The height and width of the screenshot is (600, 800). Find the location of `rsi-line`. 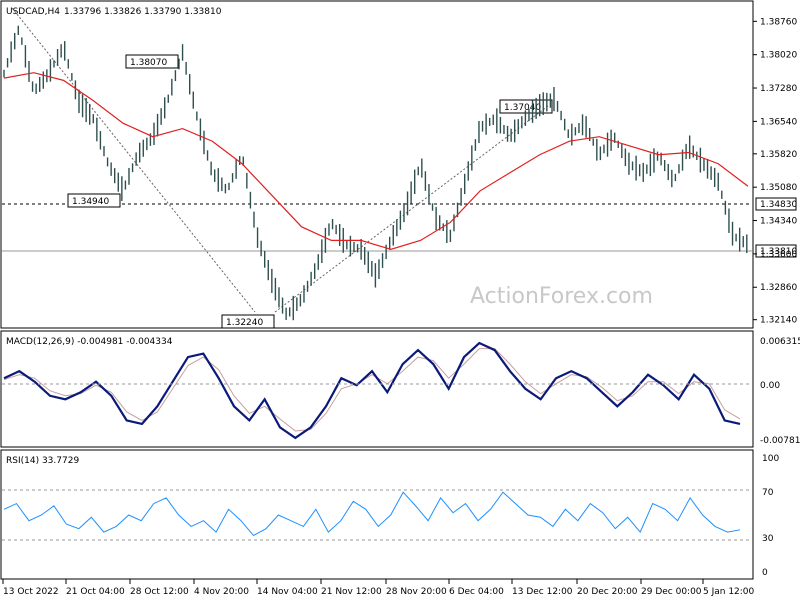

rsi-line is located at coordinates (372, 514).